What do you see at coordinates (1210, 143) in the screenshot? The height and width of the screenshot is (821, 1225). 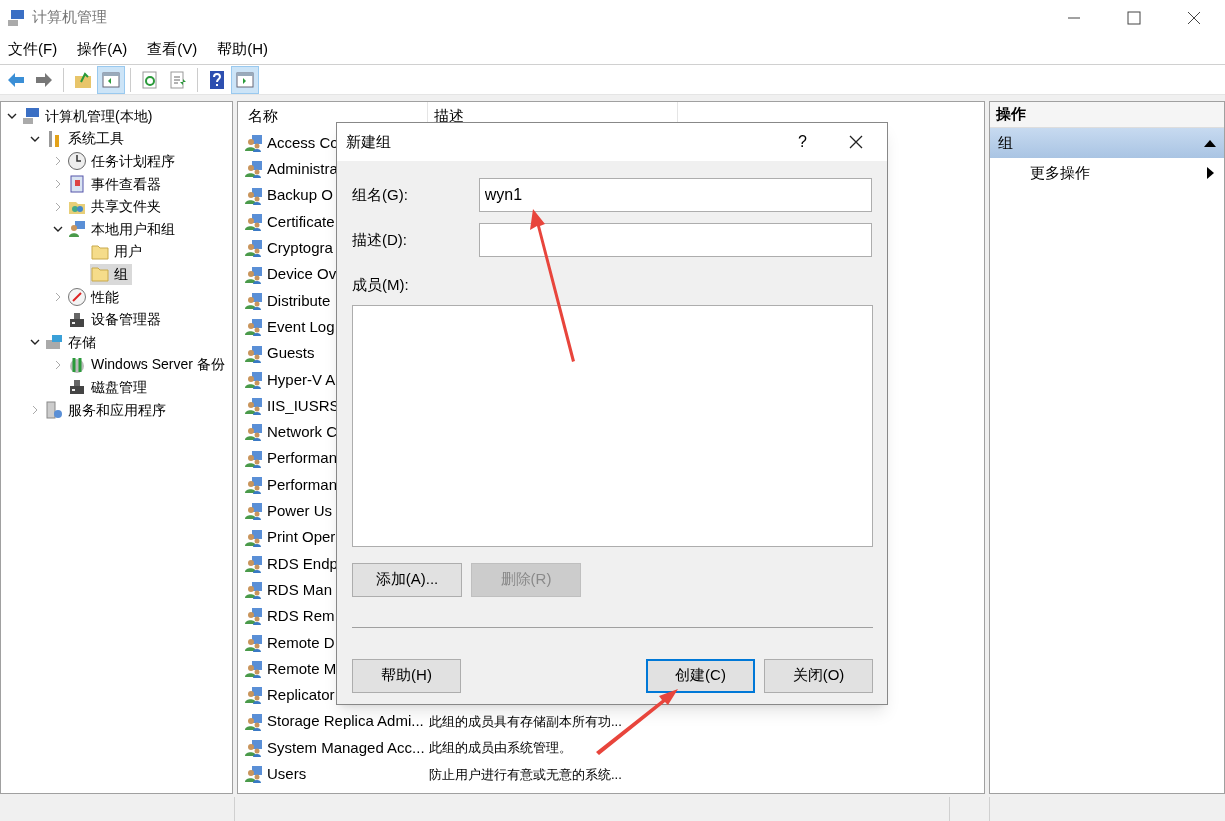 I see `caret-up-icon` at bounding box center [1210, 143].